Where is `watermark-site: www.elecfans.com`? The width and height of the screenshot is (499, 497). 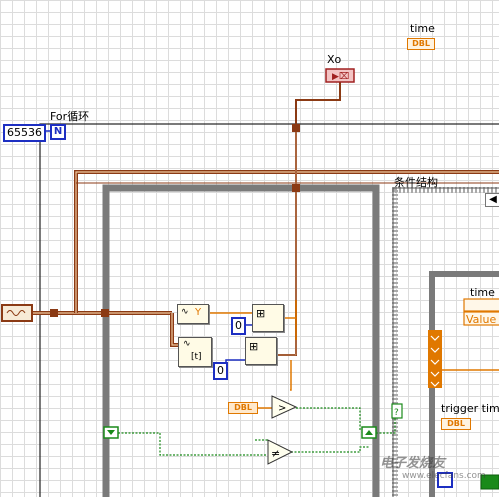
watermark-site: www.elecfans.com is located at coordinates (444, 476).